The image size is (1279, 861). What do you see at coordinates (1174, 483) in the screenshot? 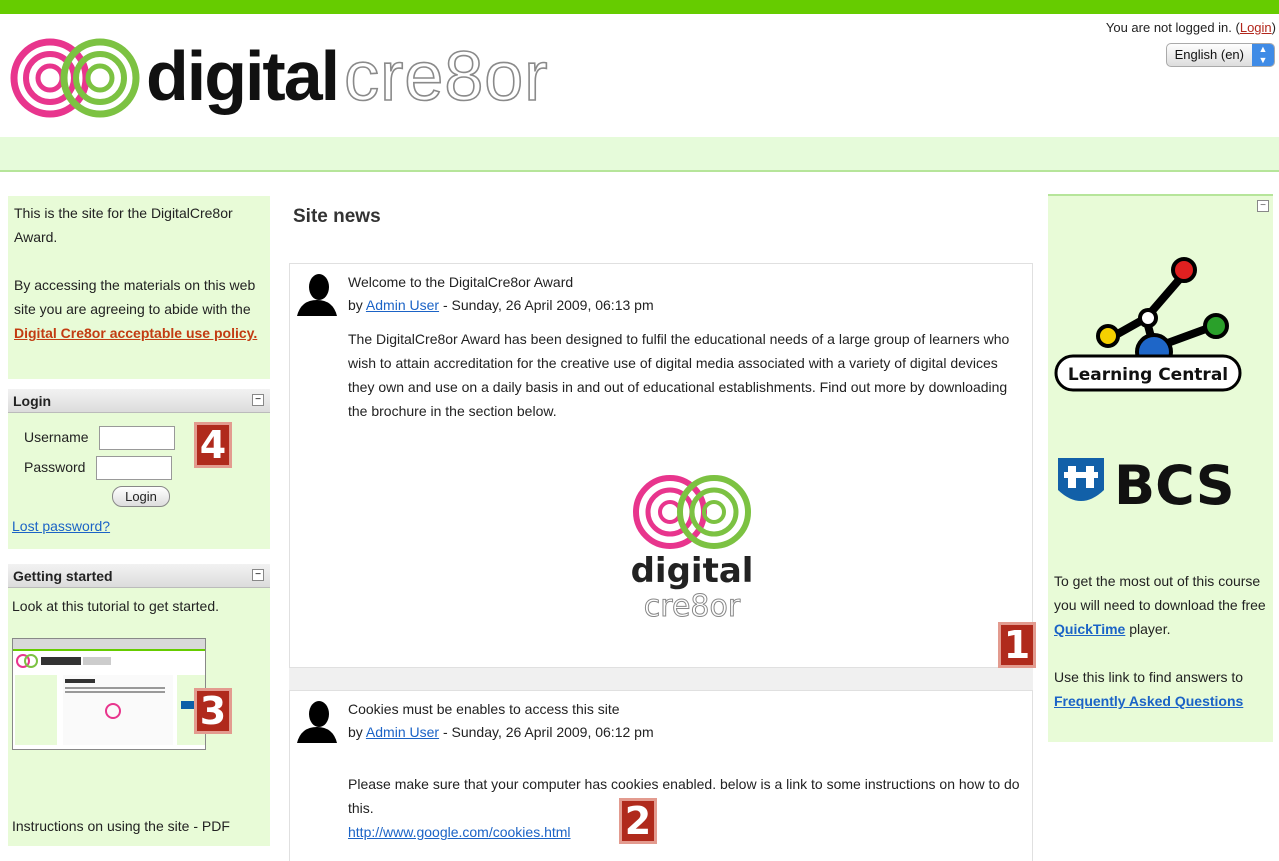
I see `bcs-text: BCS` at bounding box center [1174, 483].